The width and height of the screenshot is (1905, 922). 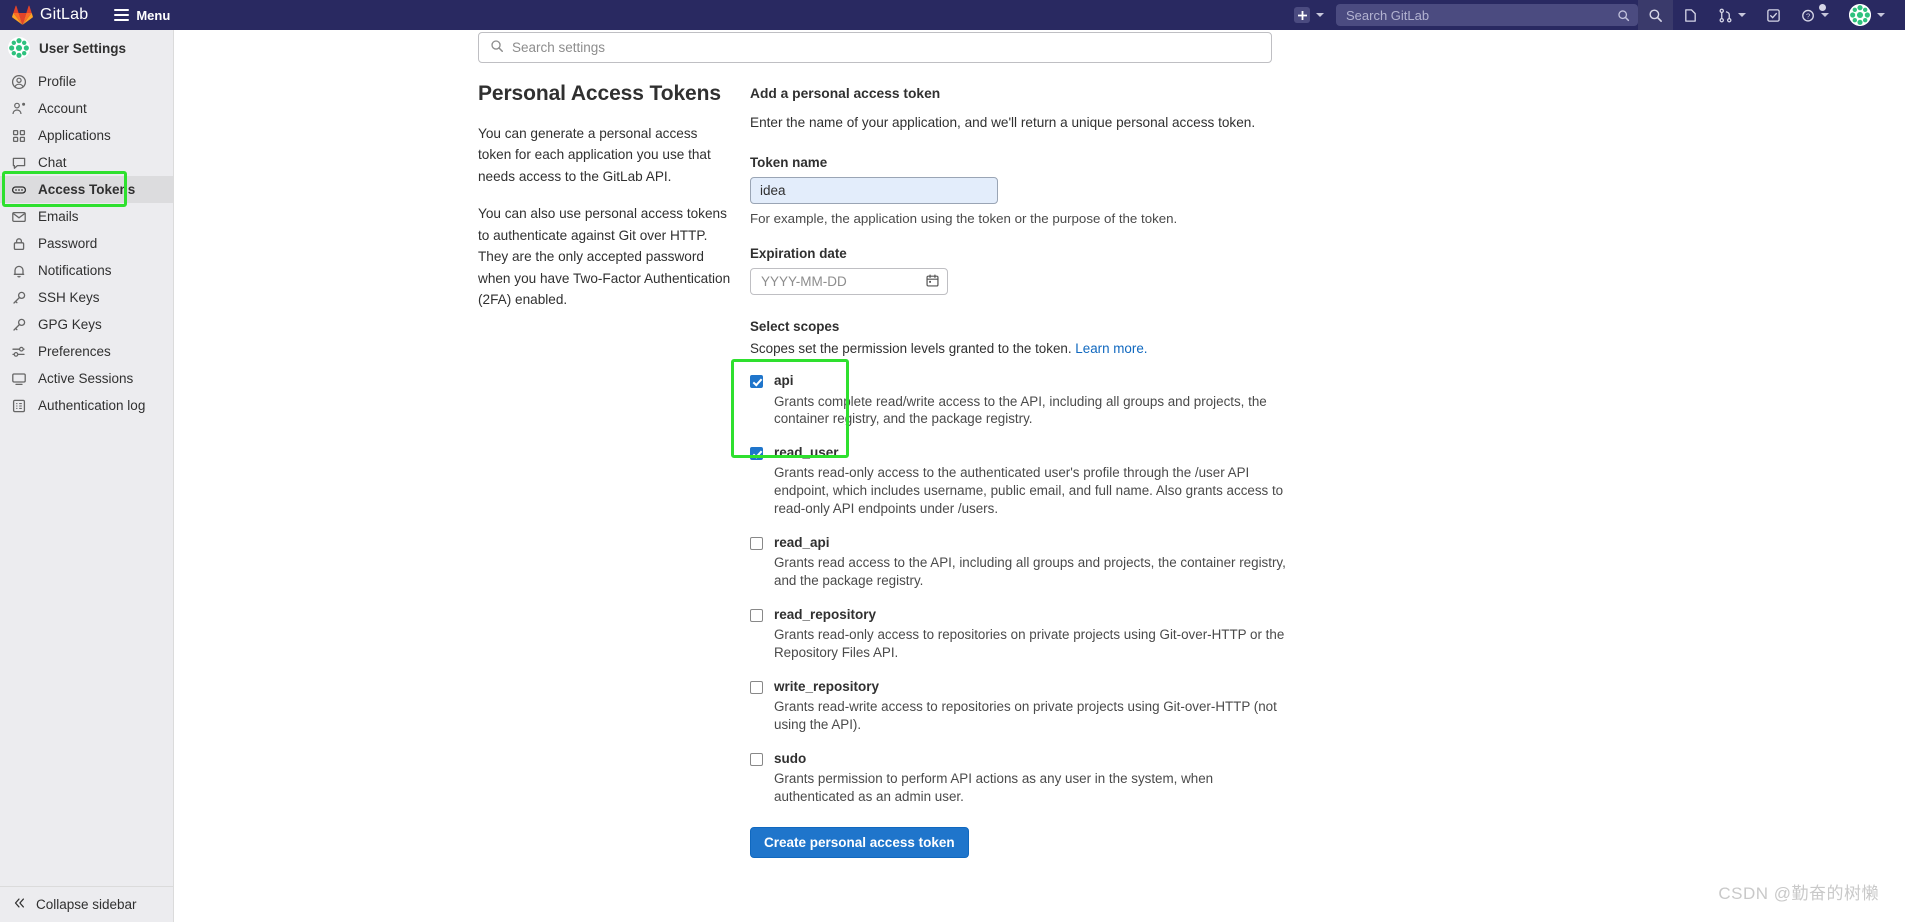 What do you see at coordinates (874, 191) in the screenshot?
I see `token-name-input: idea` at bounding box center [874, 191].